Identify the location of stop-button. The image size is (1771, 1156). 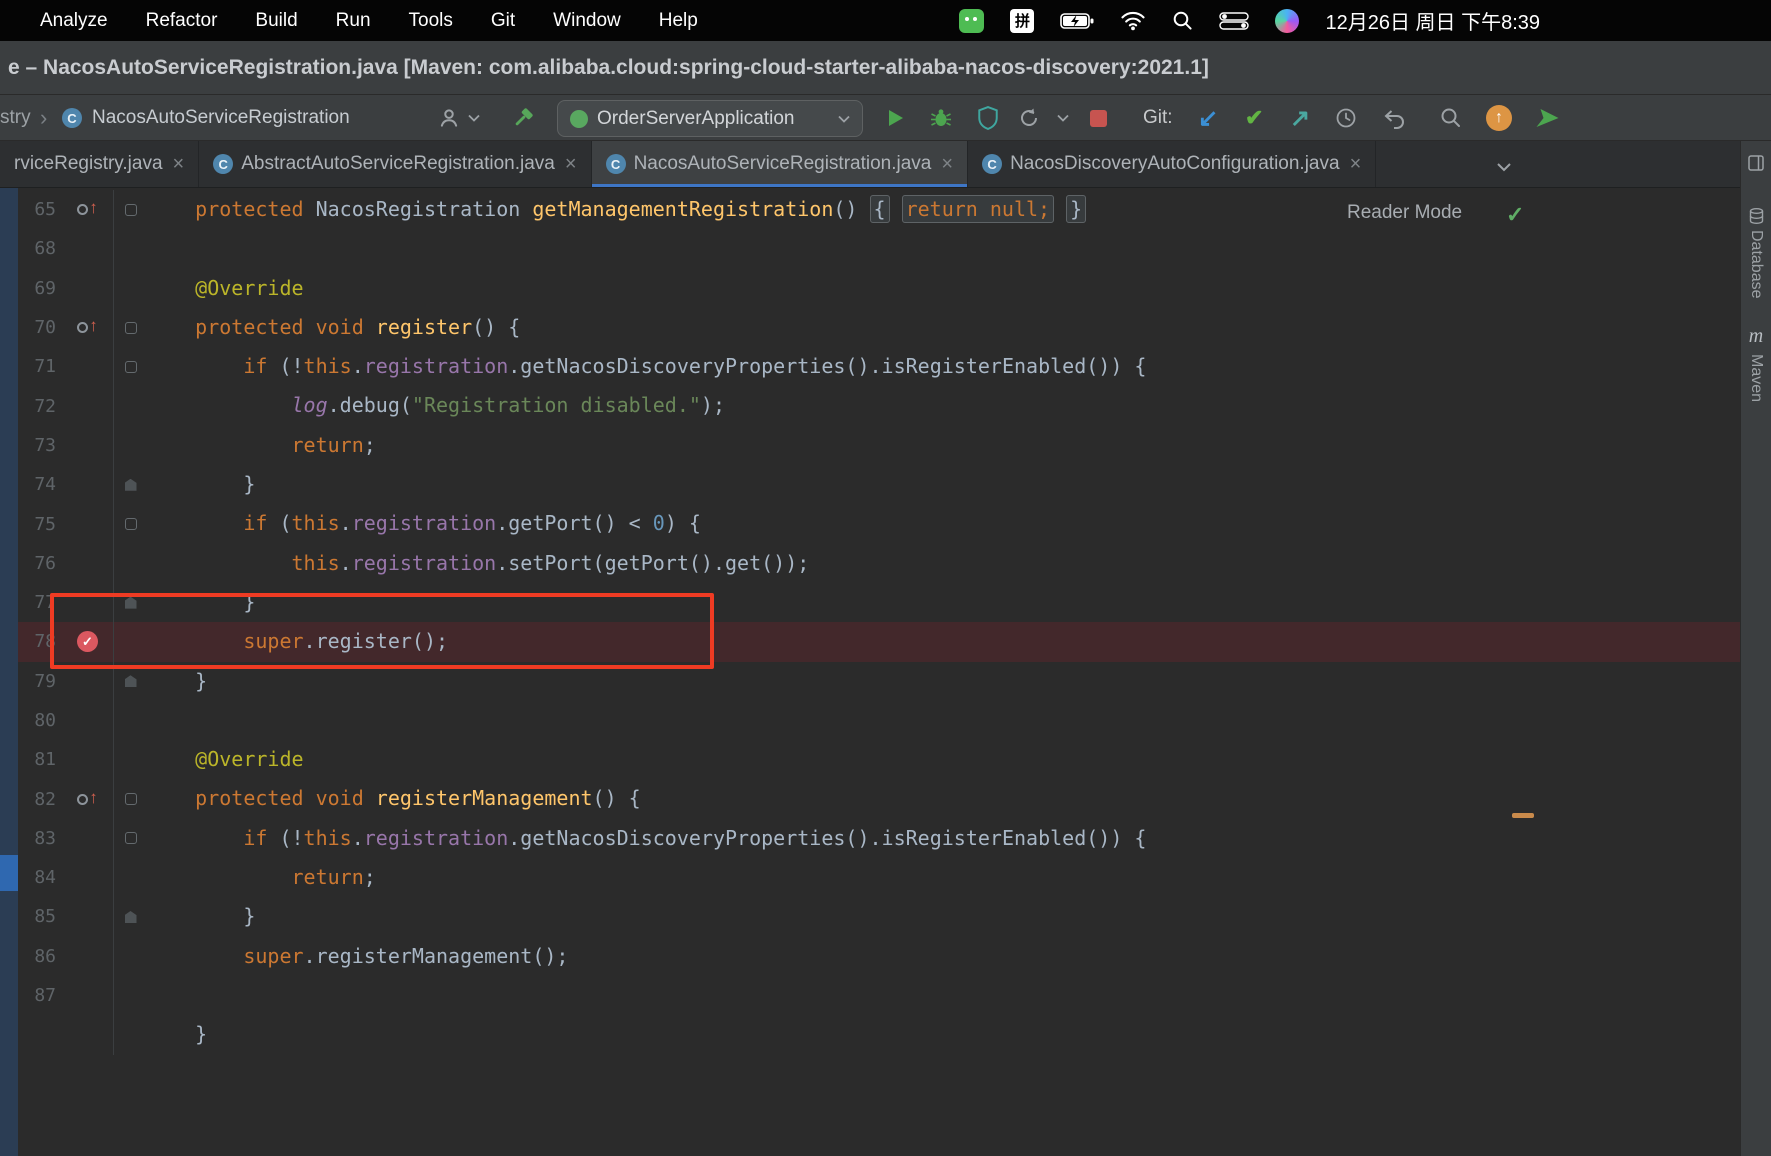
(1098, 118).